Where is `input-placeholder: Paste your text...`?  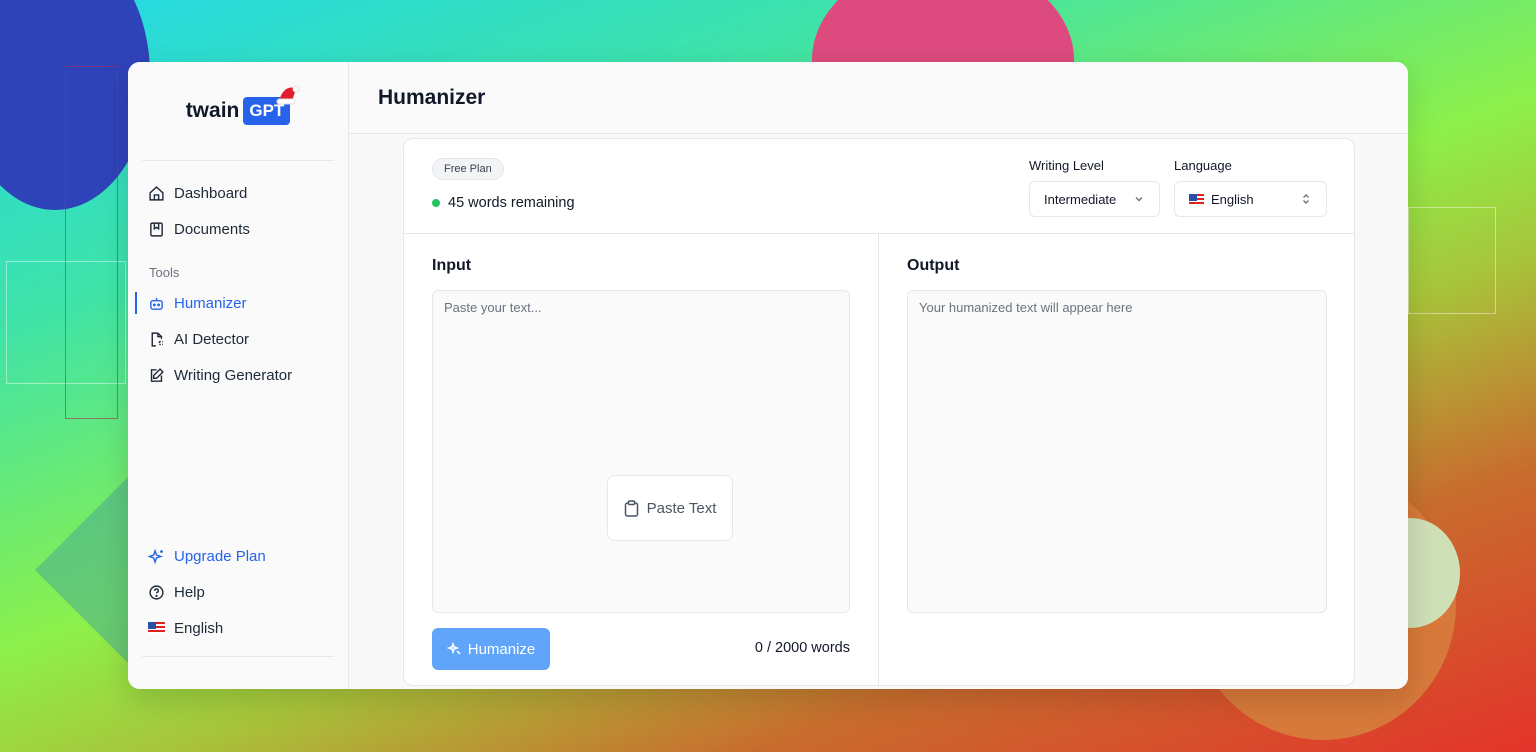 input-placeholder: Paste your text... is located at coordinates (493, 307).